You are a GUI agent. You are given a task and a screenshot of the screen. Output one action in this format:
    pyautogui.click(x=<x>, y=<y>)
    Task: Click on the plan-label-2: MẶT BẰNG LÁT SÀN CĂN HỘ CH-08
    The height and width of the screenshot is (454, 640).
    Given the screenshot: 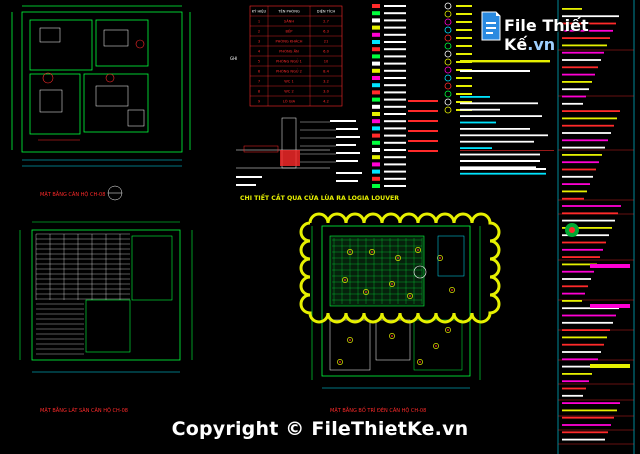 What is the action you would take?
    pyautogui.click(x=84, y=410)
    